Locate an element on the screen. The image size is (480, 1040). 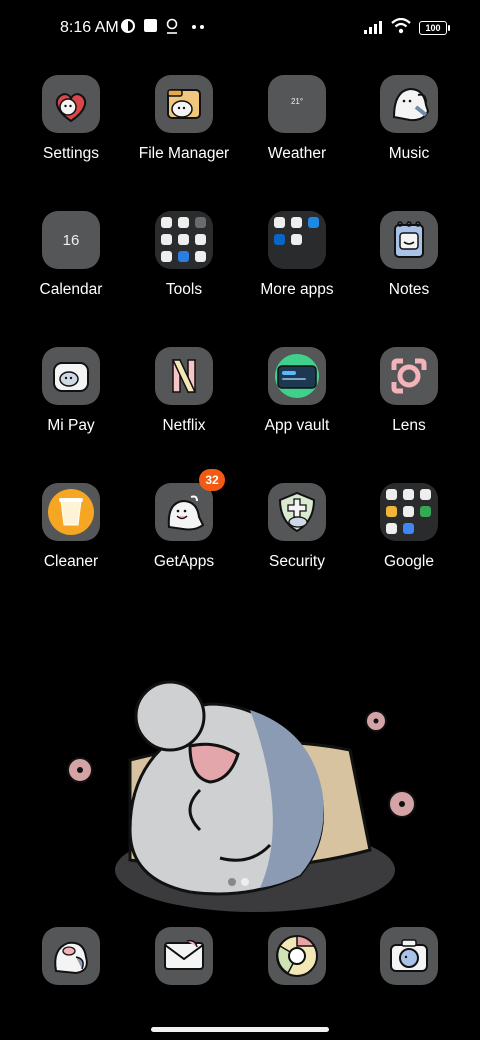
netflix-icon is located at coordinates (184, 376).